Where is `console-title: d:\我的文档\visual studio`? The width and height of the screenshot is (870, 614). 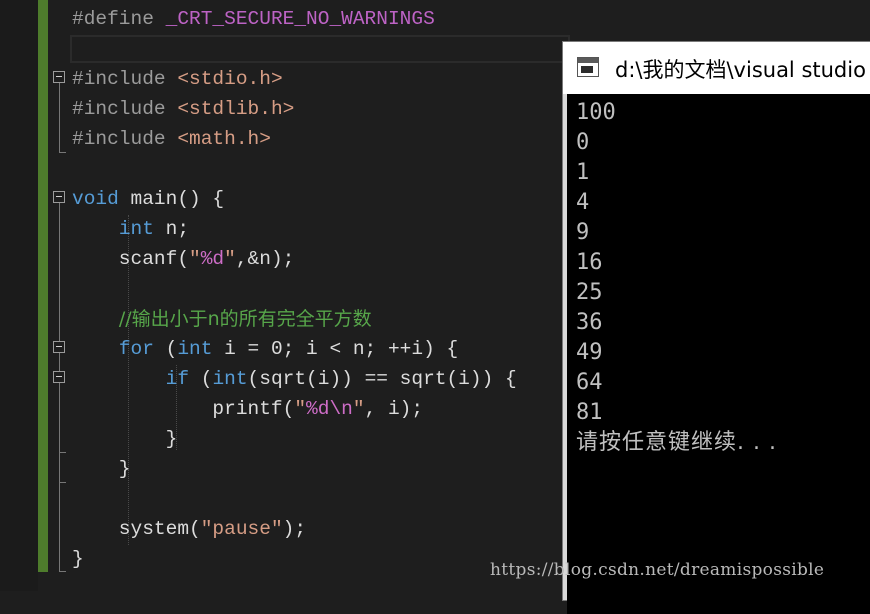 console-title: d:\我的文档\visual studio is located at coordinates (740, 70).